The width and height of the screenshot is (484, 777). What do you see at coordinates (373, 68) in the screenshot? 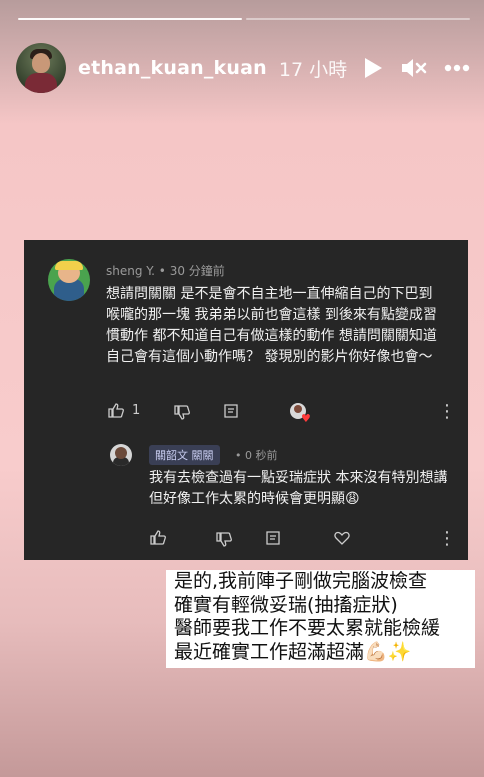
I see `play-icon` at bounding box center [373, 68].